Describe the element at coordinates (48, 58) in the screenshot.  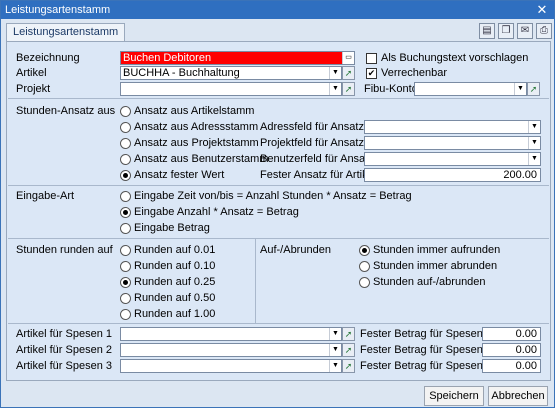
I see `bezeichnung-label: Bezeichnung` at that location.